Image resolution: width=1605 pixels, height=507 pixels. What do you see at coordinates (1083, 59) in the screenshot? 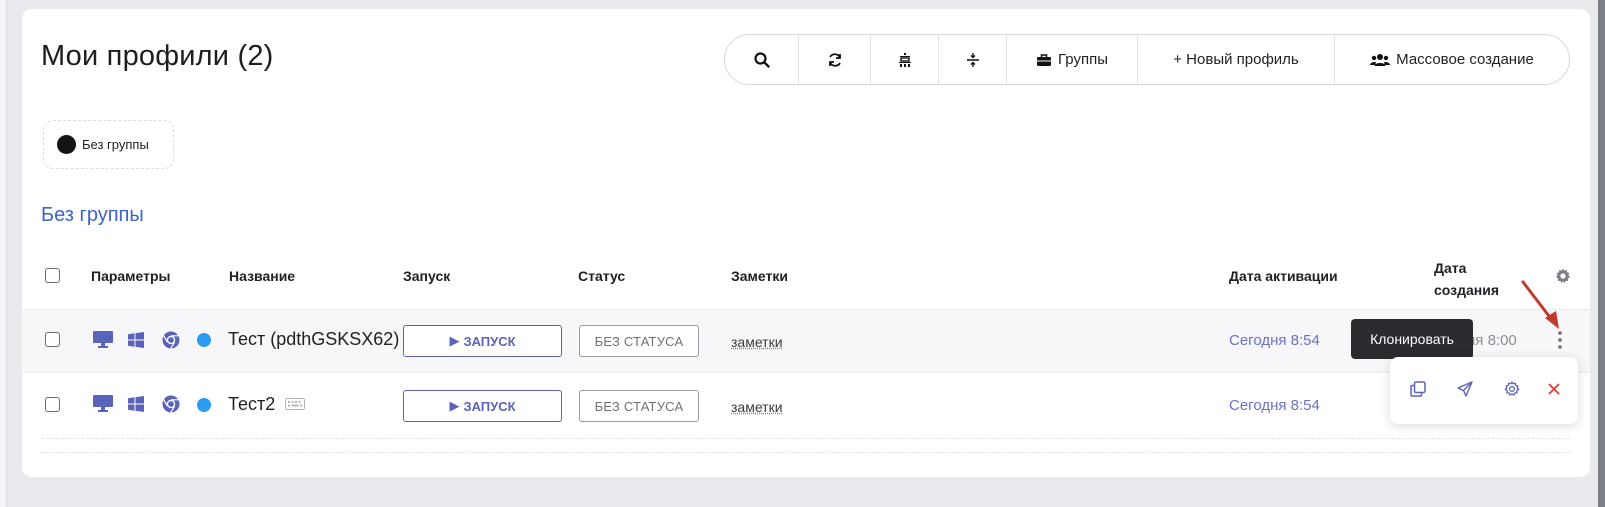
I see `groups-label: Группы` at bounding box center [1083, 59].